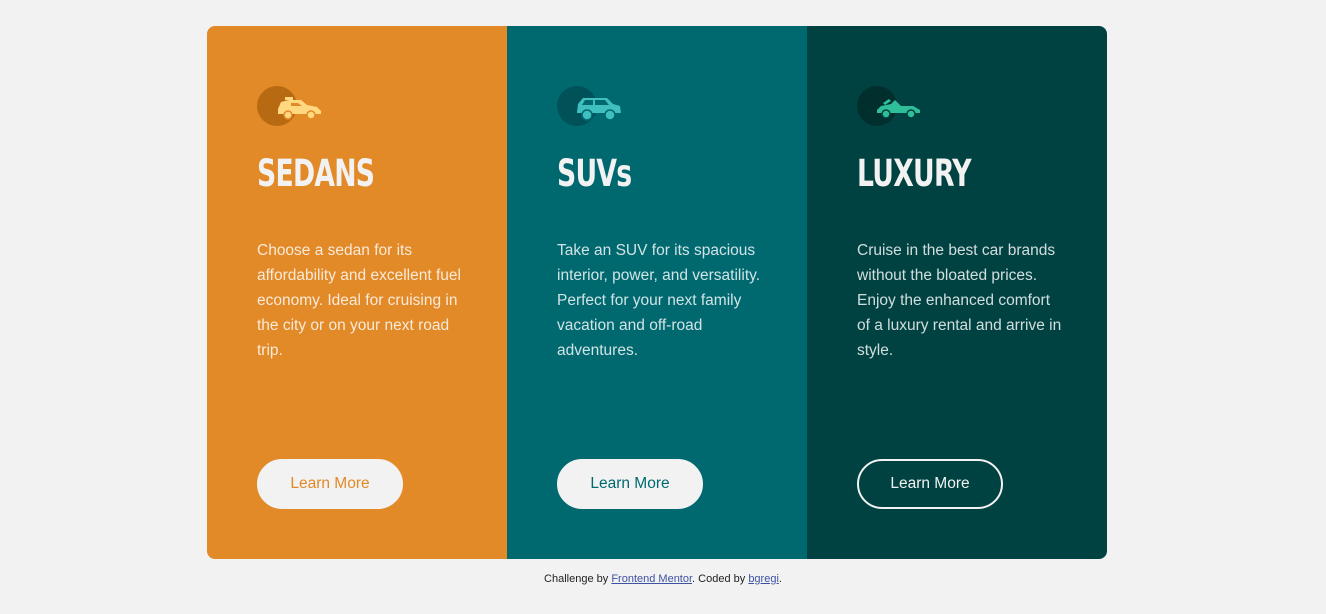  Describe the element at coordinates (914, 173) in the screenshot. I see `card-title-luxury: LUXURY` at that location.